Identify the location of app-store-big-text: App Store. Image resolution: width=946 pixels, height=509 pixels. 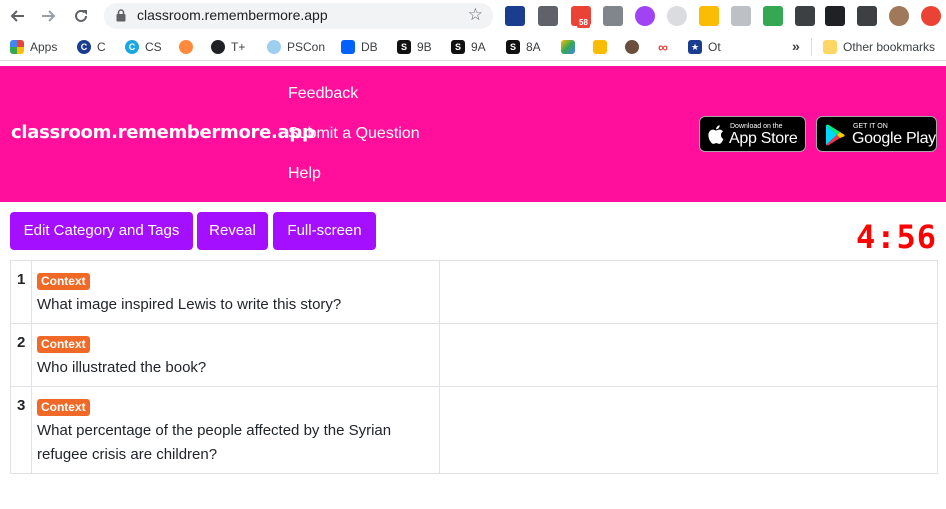
(763, 138).